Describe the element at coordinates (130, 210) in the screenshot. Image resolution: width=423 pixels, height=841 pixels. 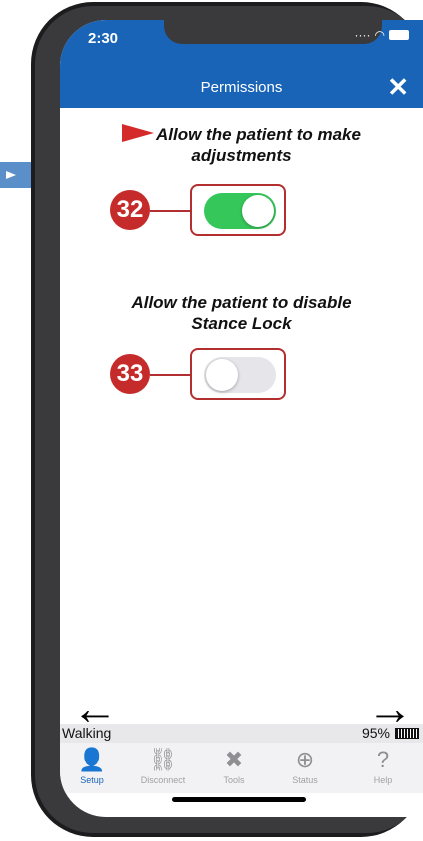
I see `callout-32: 32` at that location.